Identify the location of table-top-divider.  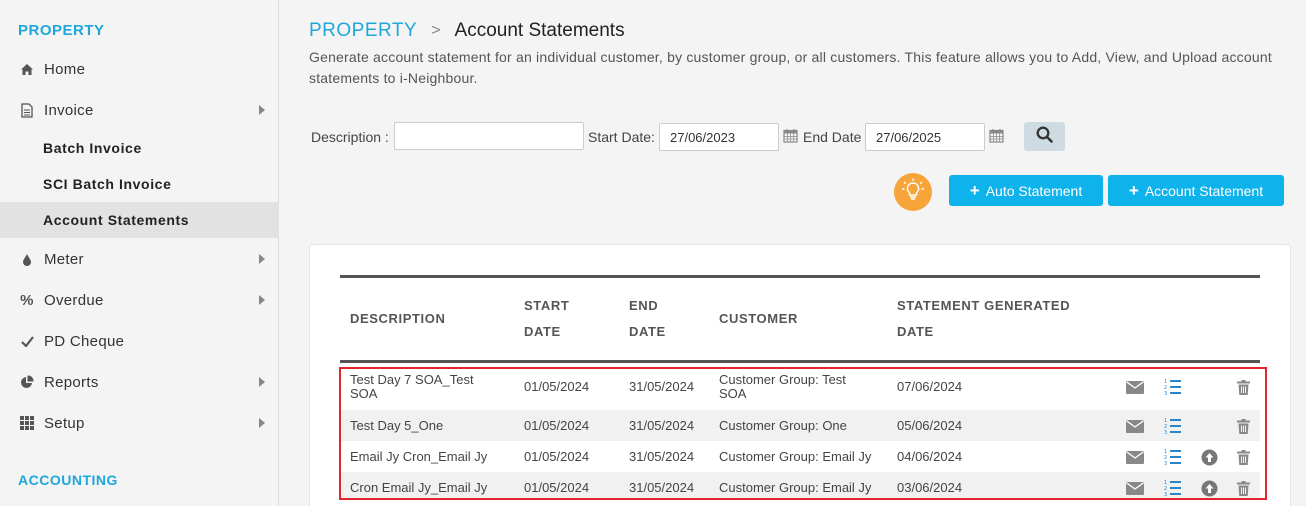
(800, 276).